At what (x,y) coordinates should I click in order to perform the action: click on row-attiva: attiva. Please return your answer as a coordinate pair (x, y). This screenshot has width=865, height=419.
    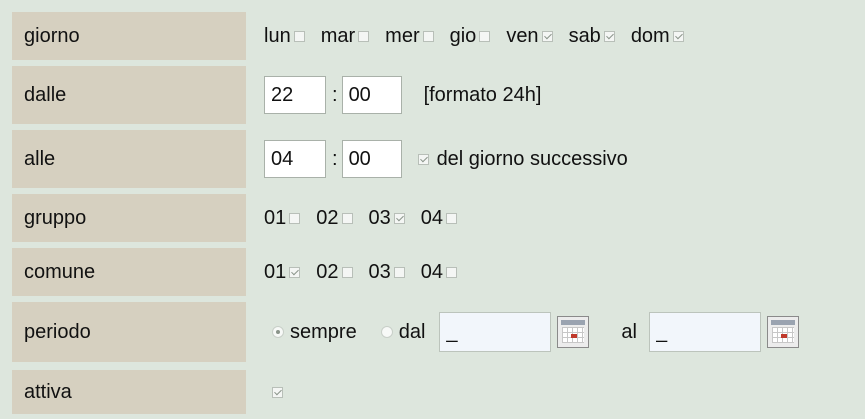
    Looking at the image, I should click on (432, 392).